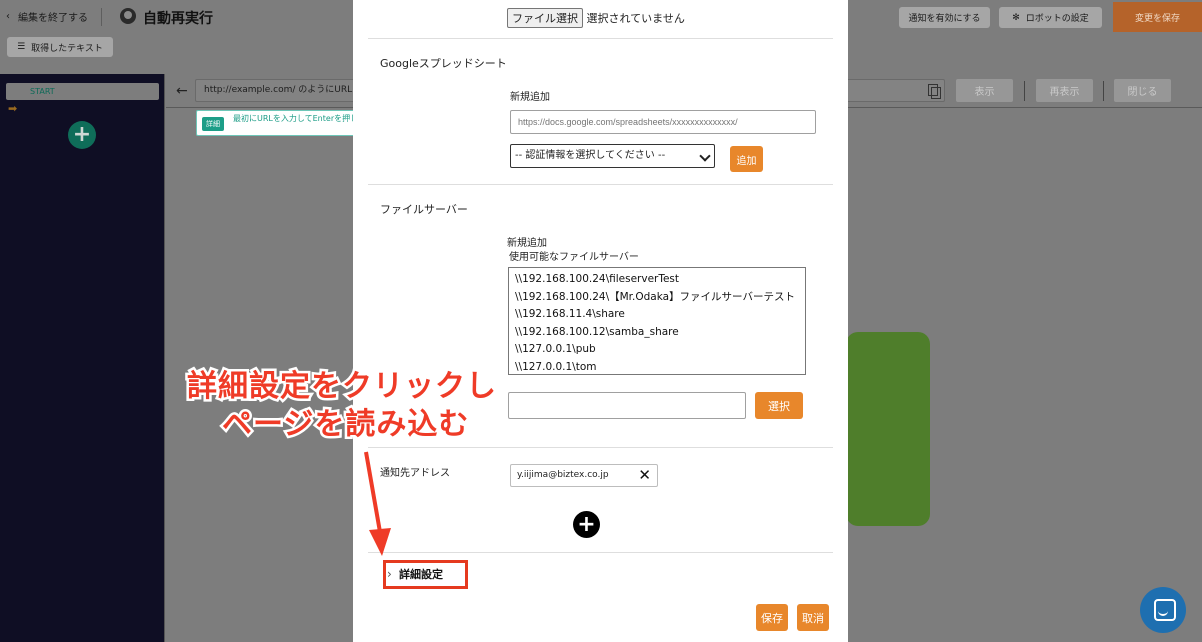 Image resolution: width=1202 pixels, height=642 pixels. What do you see at coordinates (779, 405) in the screenshot?
I see `select-fileserver-button: 選択` at bounding box center [779, 405].